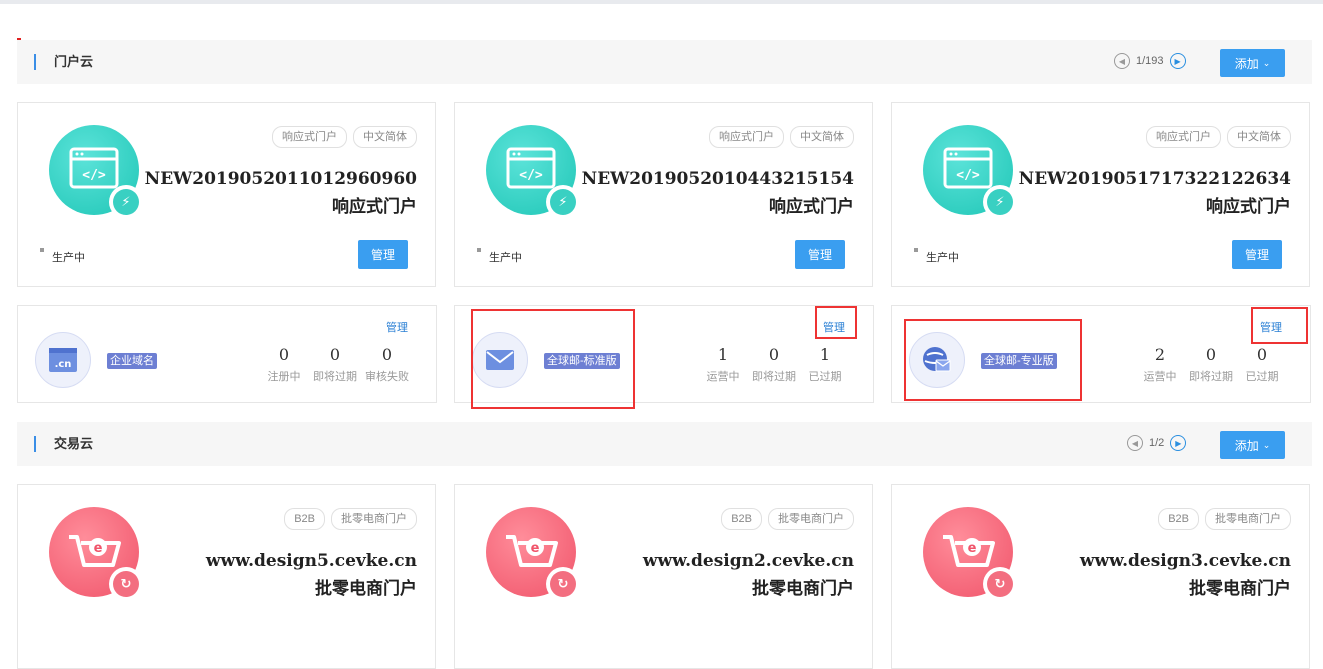 This screenshot has height=669, width=1323. Describe the element at coordinates (397, 327) in the screenshot. I see `manage-link: 管理` at that location.